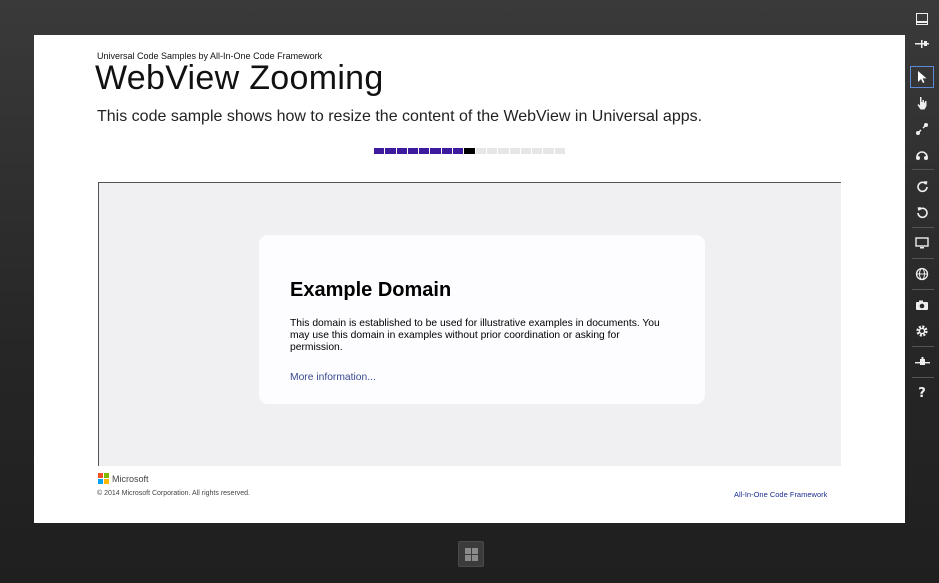 Image resolution: width=939 pixels, height=583 pixels. I want to click on location-icon, so click(922, 274).